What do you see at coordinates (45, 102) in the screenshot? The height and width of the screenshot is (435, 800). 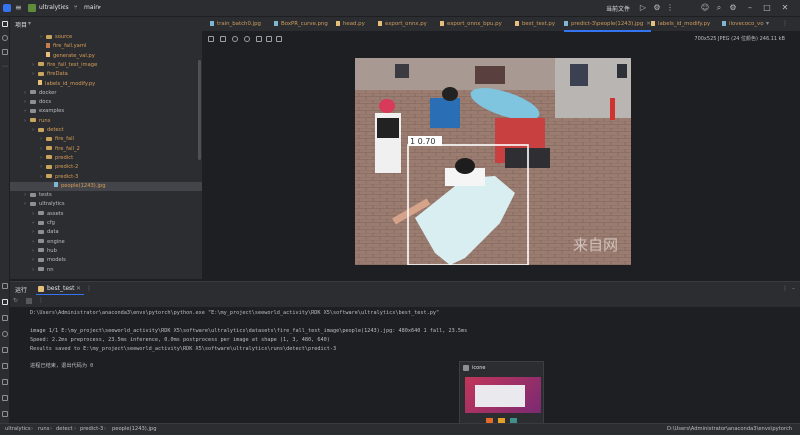 I see `tree-item-label: docs` at bounding box center [45, 102].